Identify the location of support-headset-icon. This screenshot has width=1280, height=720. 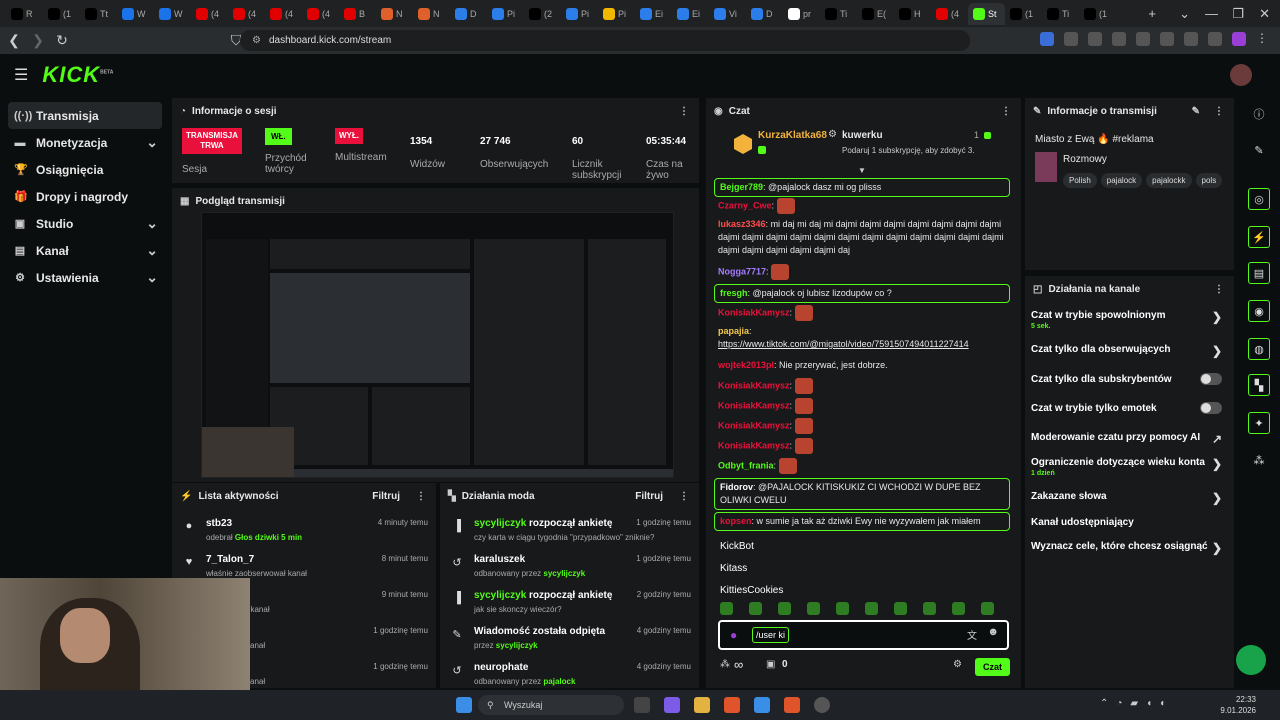
(1251, 660).